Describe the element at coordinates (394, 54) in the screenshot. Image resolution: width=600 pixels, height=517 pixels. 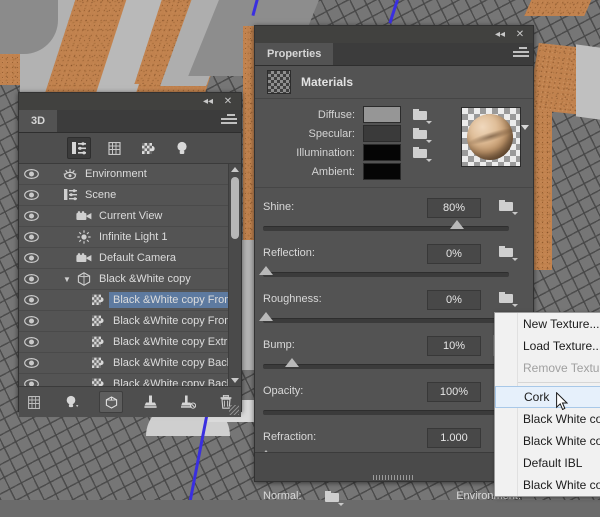
I see `properties-tabstrip: Properties` at that location.